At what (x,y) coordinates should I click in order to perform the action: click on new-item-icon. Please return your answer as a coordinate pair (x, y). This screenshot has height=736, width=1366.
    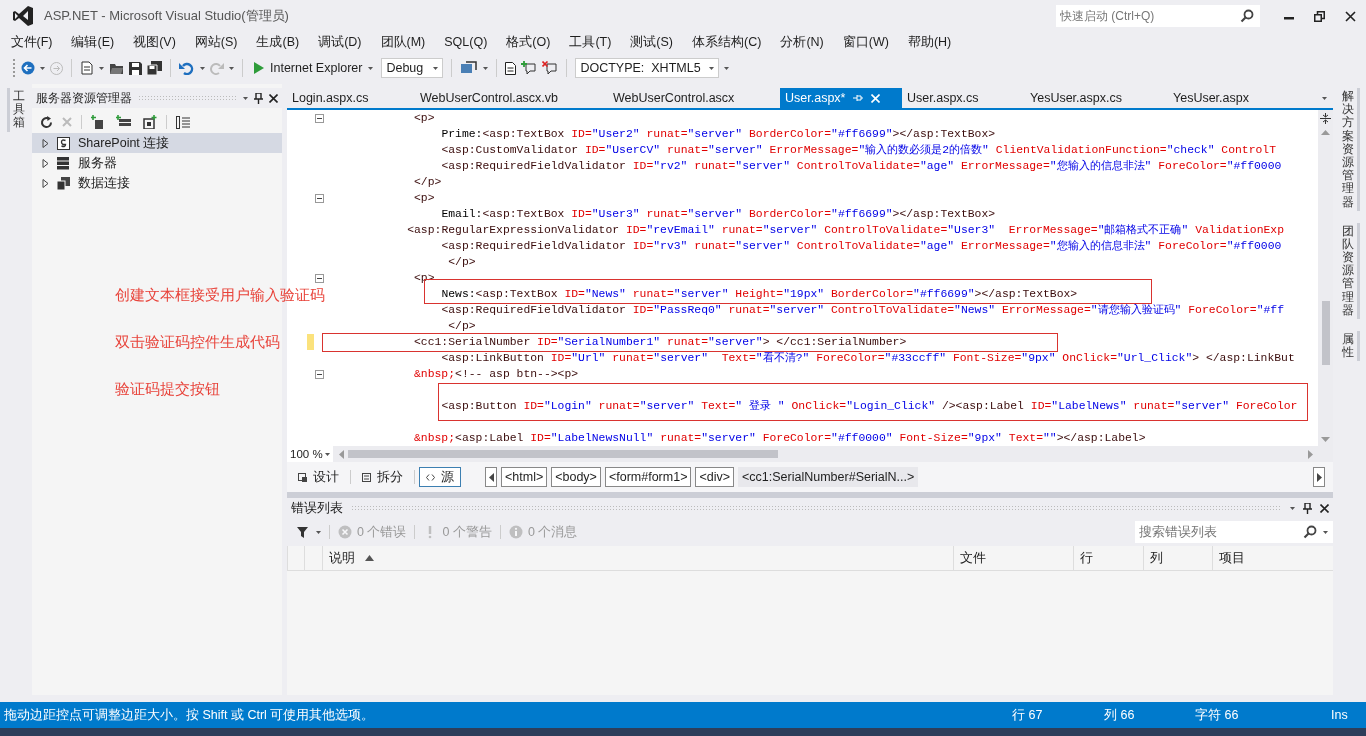
    Looking at the image, I should click on (87, 68).